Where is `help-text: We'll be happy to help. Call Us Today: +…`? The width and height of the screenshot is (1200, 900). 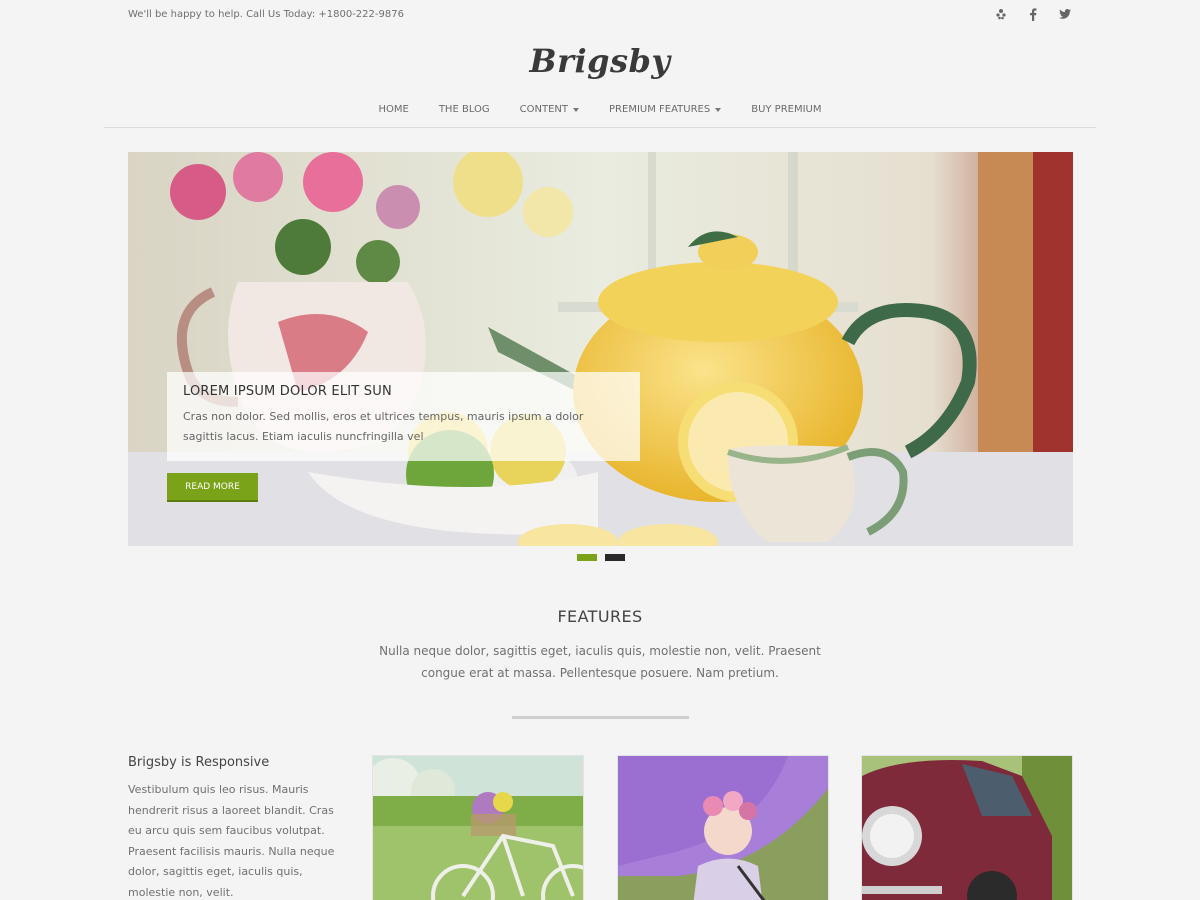
help-text: We'll be happy to help. Call Us Today: +… is located at coordinates (266, 14).